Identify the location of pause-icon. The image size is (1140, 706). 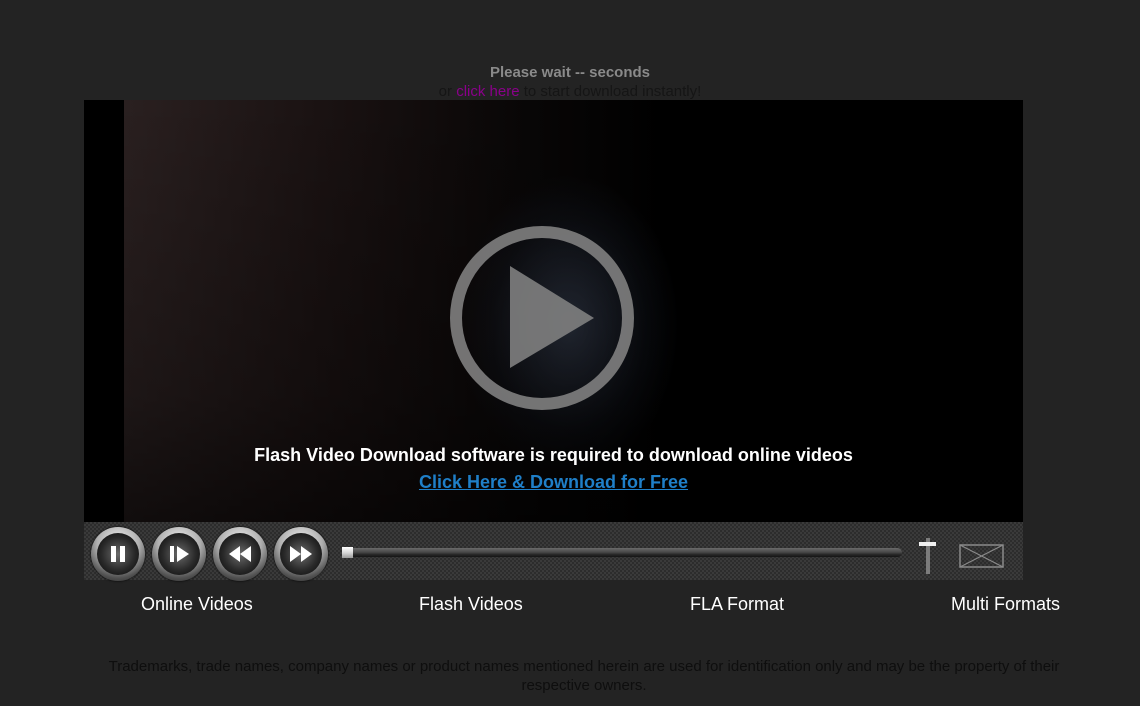
(118, 554).